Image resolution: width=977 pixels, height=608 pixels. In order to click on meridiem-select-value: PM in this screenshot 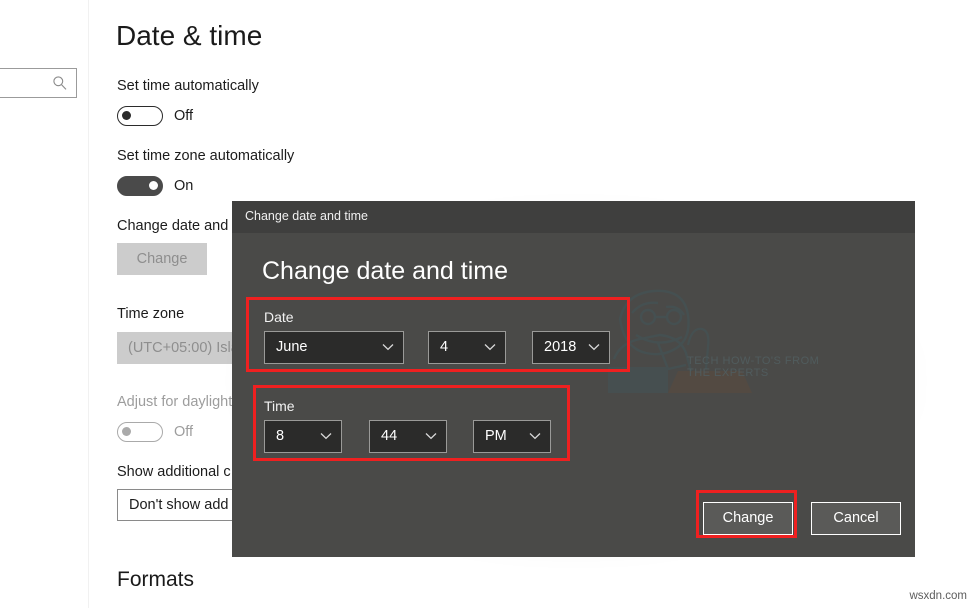, I will do `click(496, 436)`.